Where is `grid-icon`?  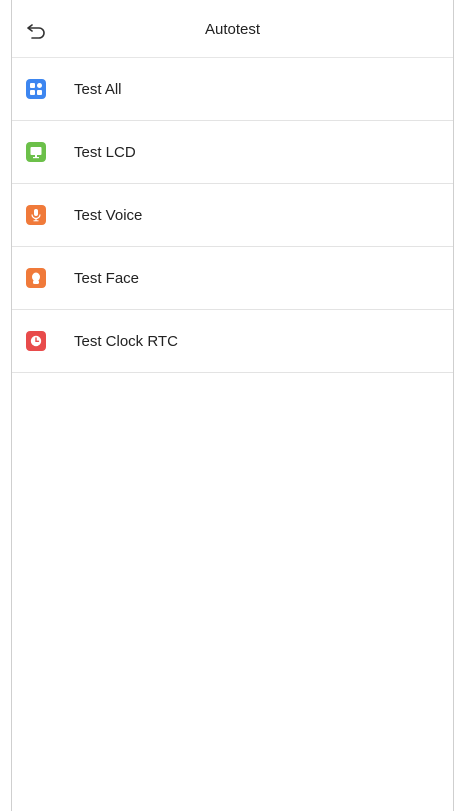 grid-icon is located at coordinates (36, 89).